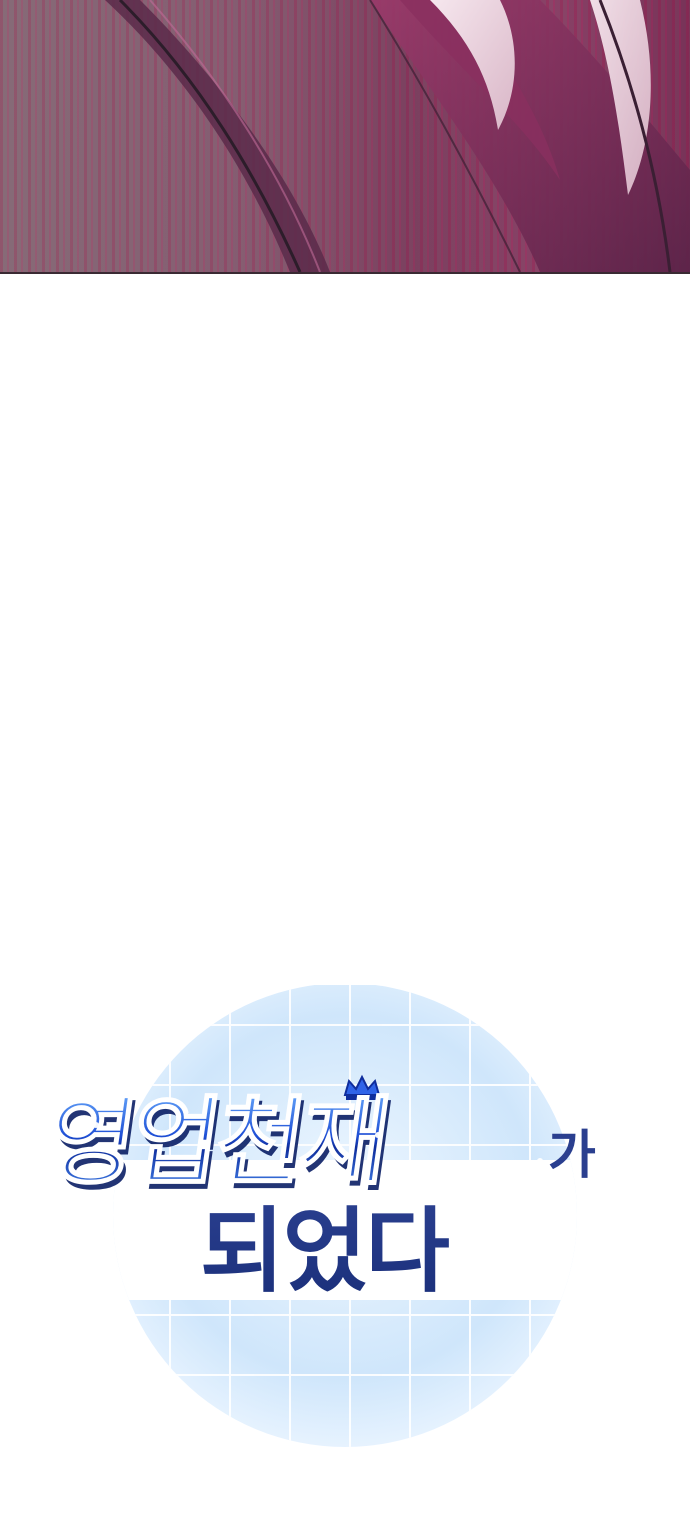  What do you see at coordinates (324, 1251) in the screenshot?
I see `title-line2: 되었다` at bounding box center [324, 1251].